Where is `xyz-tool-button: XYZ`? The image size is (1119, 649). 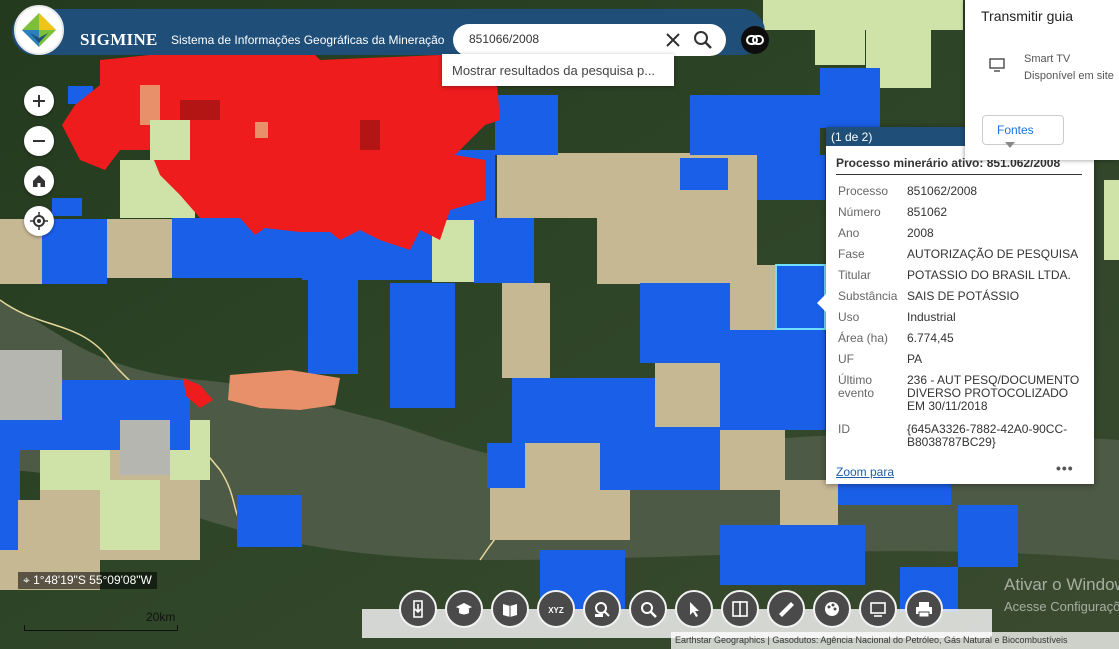 xyz-tool-button: XYZ is located at coordinates (556, 609).